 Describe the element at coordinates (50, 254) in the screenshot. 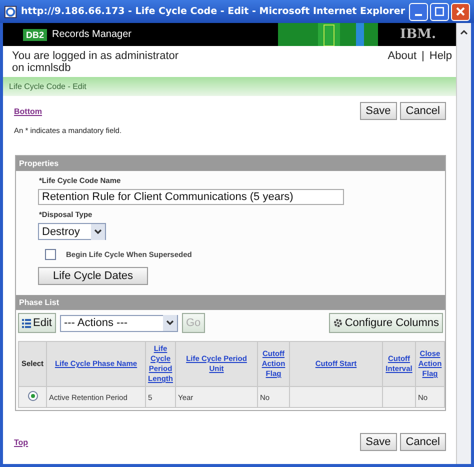

I see `checkbox` at that location.